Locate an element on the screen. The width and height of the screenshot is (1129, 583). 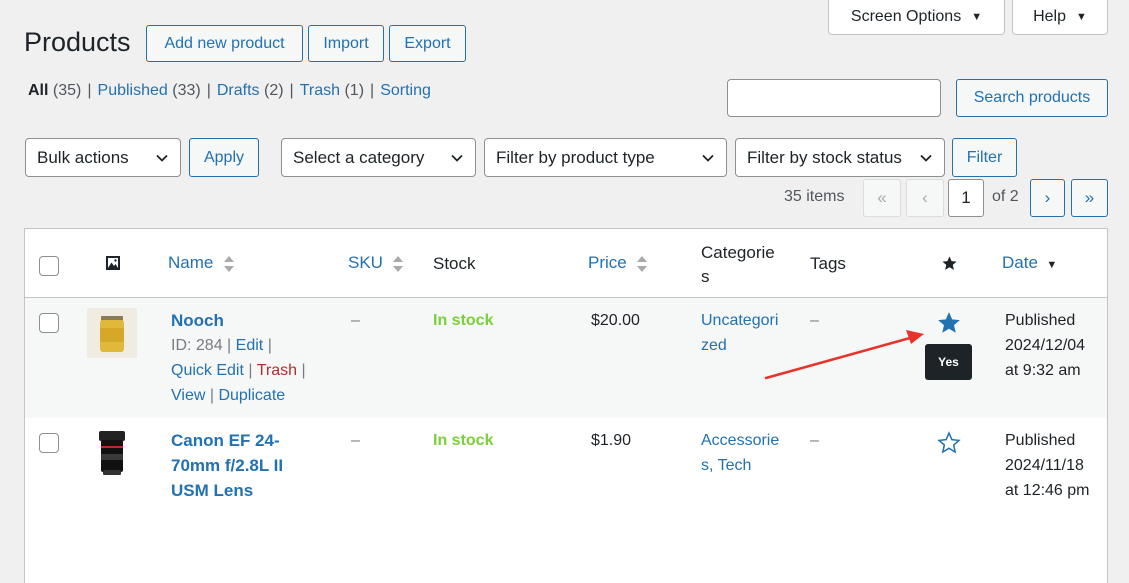
featured-star-icon is located at coordinates (949, 263).